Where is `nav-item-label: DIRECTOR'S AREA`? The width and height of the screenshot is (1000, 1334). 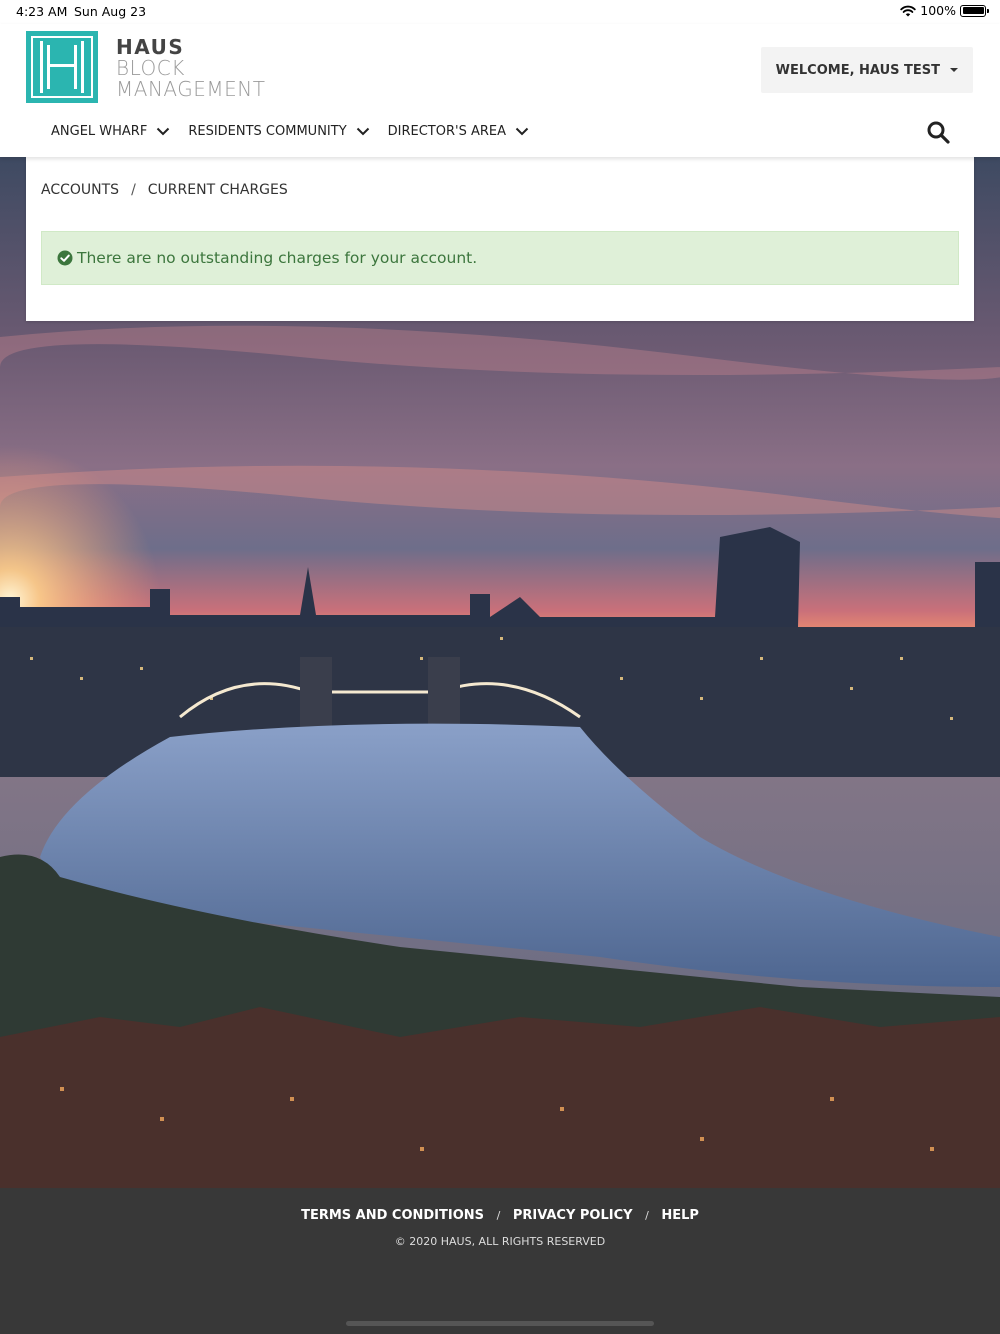 nav-item-label: DIRECTOR'S AREA is located at coordinates (447, 131).